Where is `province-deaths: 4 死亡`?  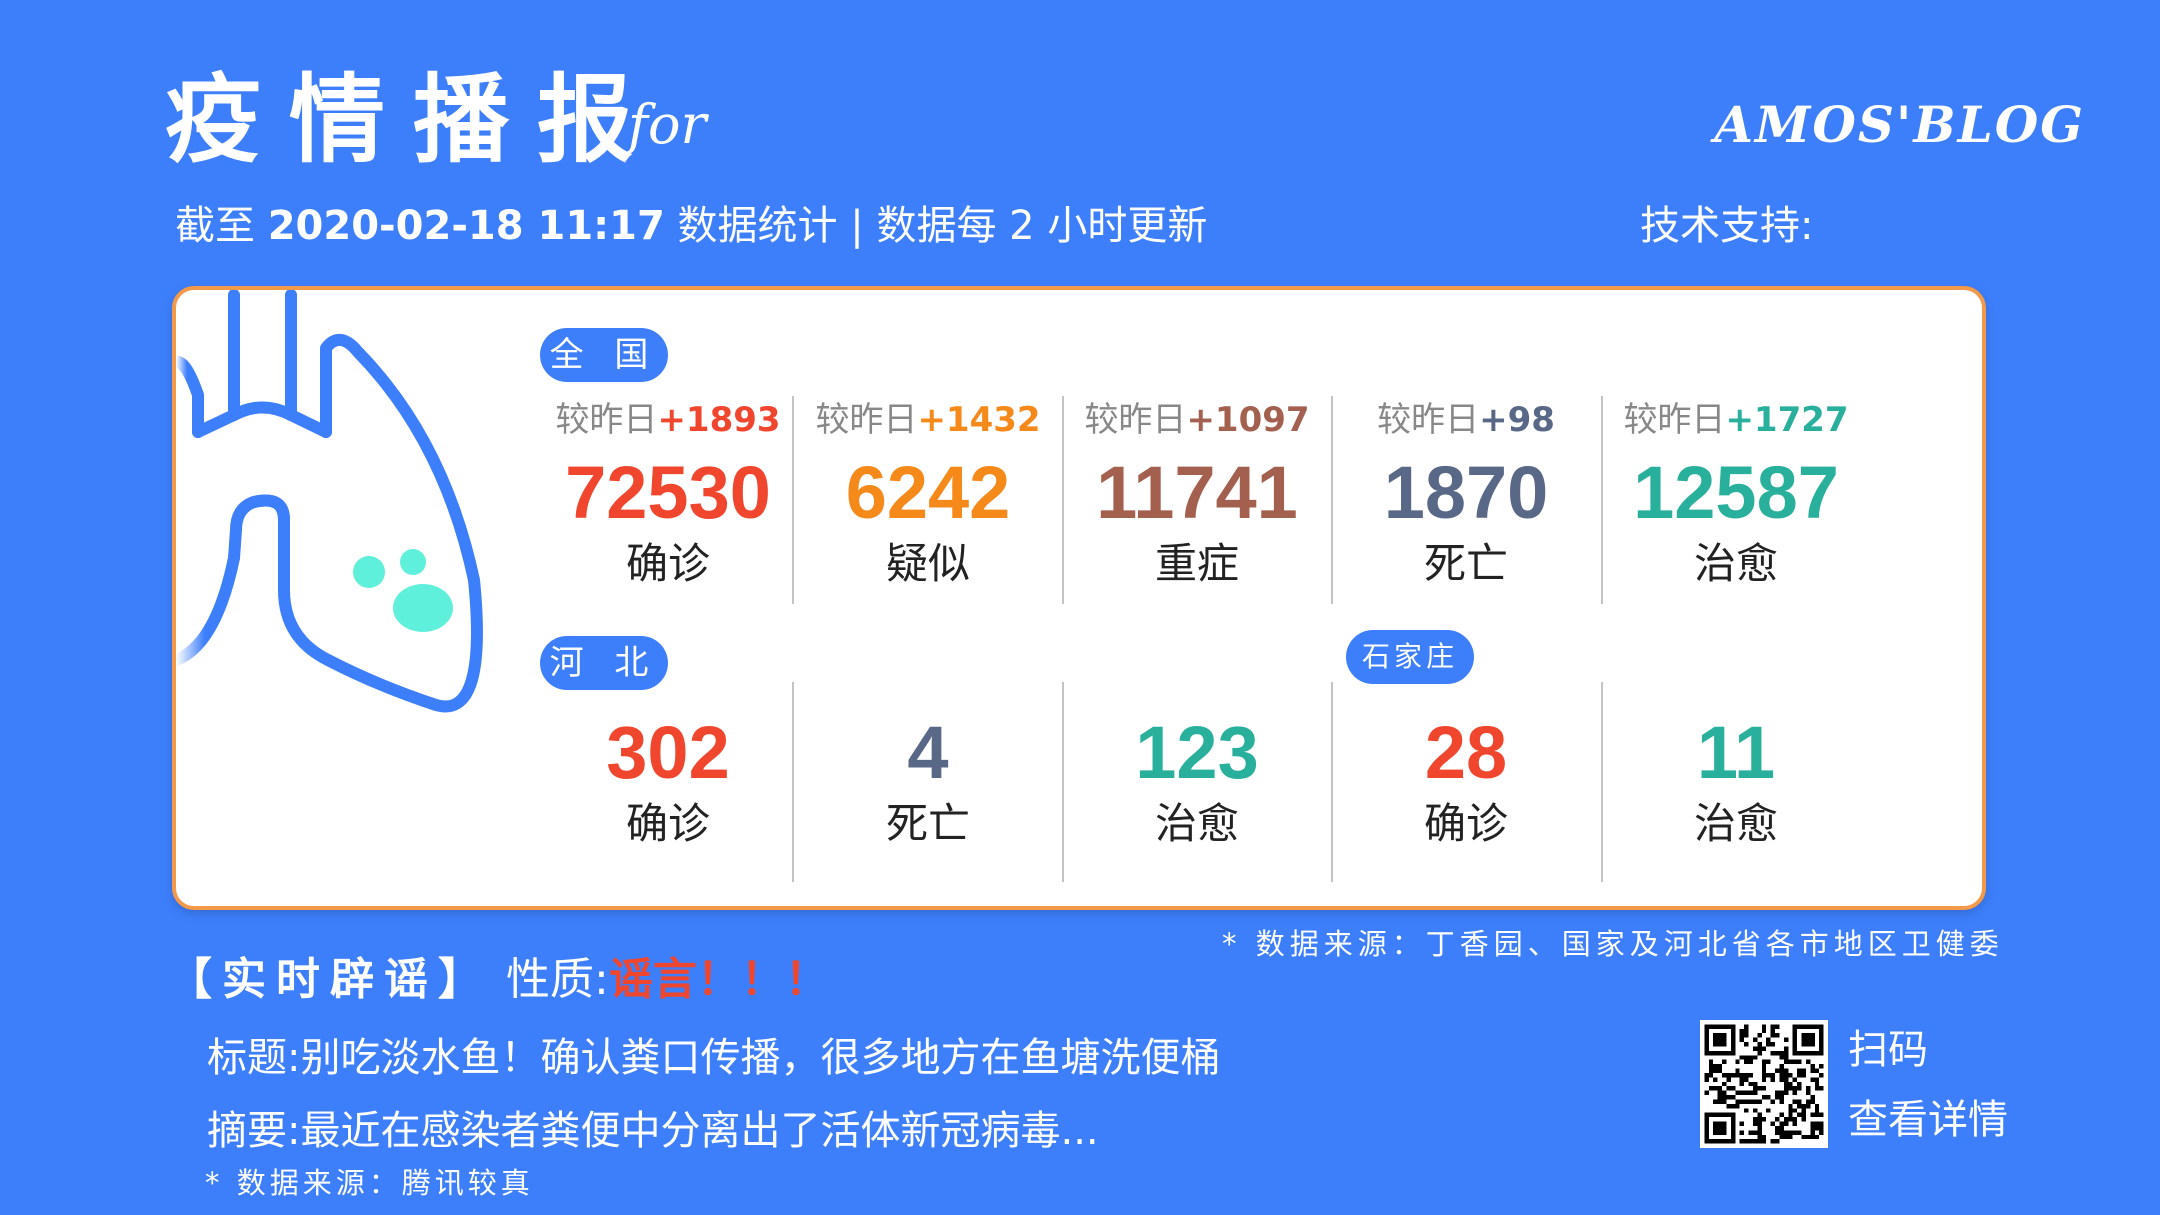
province-deaths: 4 死亡 is located at coordinates (928, 779).